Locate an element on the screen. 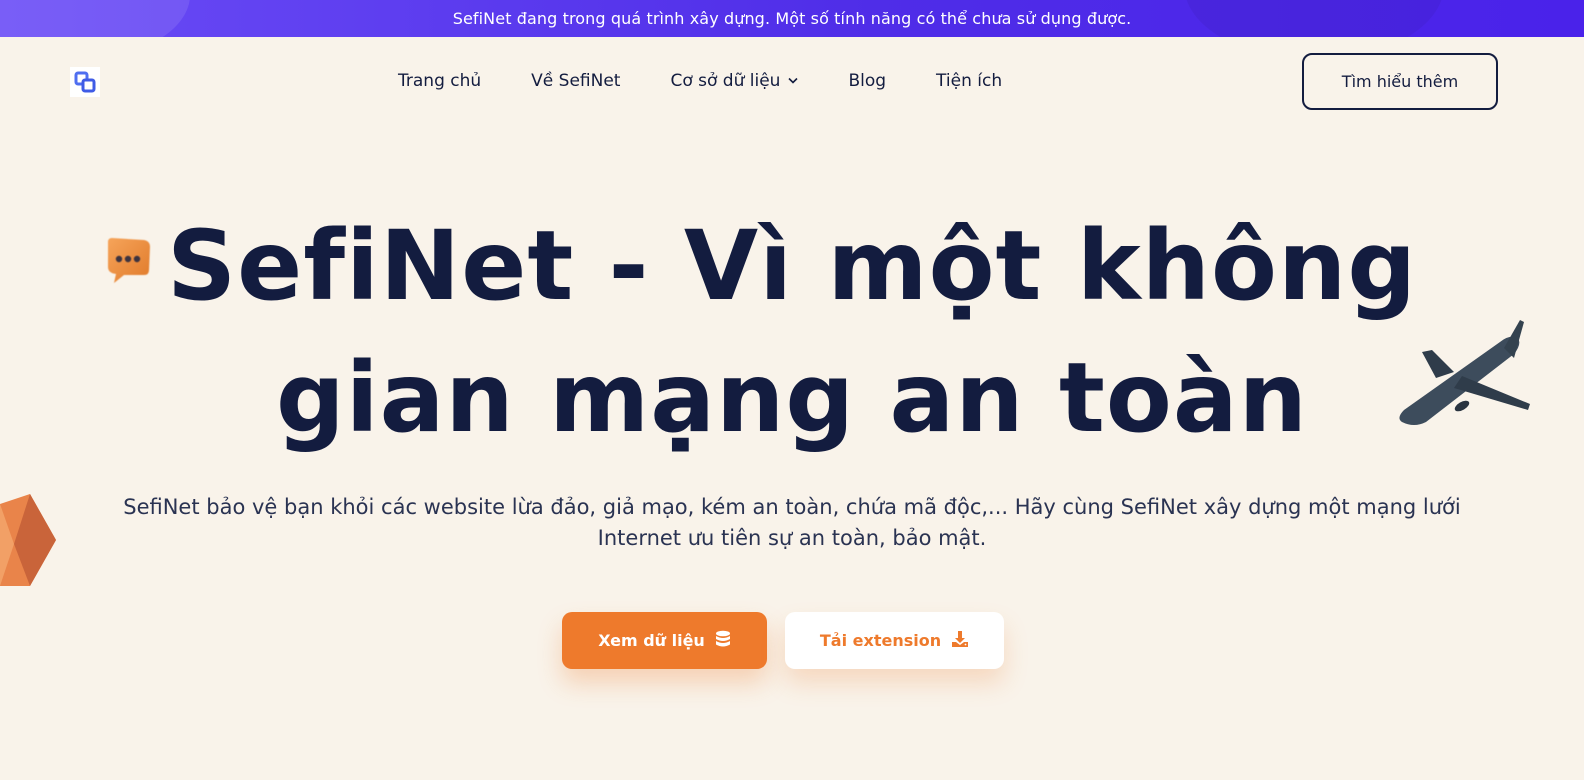 The height and width of the screenshot is (780, 1584). nav-item-home: Trang chủ is located at coordinates (439, 81).